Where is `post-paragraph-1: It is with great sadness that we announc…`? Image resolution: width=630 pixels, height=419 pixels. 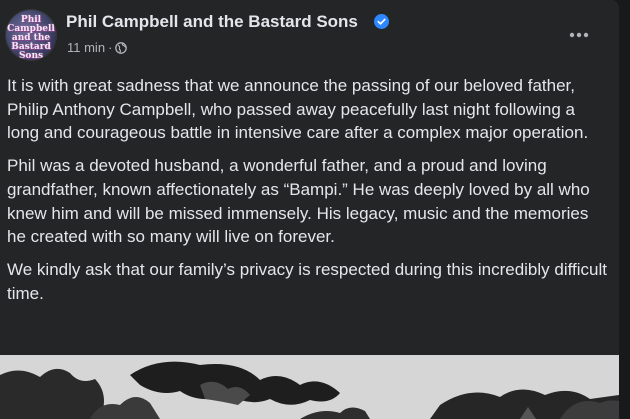 post-paragraph-1: It is with great sadness that we announc… is located at coordinates (298, 109).